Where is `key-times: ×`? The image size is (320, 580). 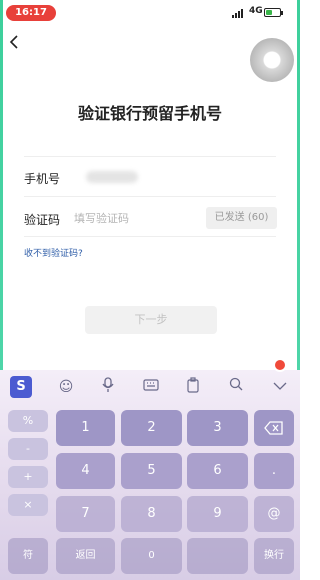
key-times: × is located at coordinates (28, 505).